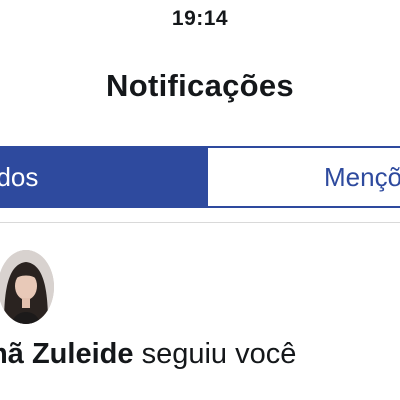 Image resolution: width=400 pixels, height=400 pixels. Describe the element at coordinates (67, 354) in the screenshot. I see `notification-user-name: mã Zuleide` at that location.